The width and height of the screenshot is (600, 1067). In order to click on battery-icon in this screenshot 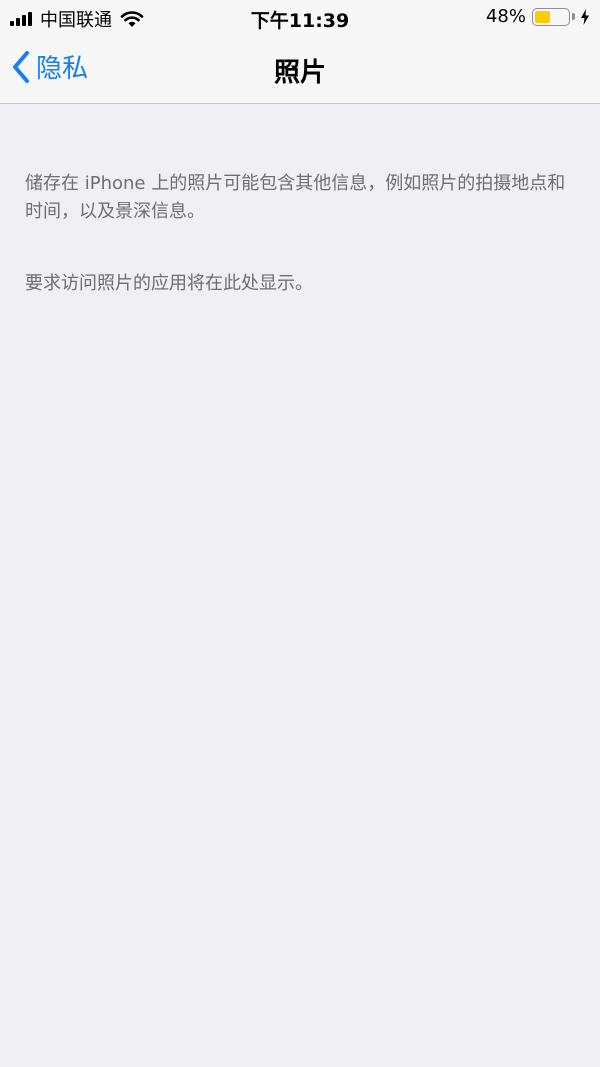, I will do `click(551, 16)`.